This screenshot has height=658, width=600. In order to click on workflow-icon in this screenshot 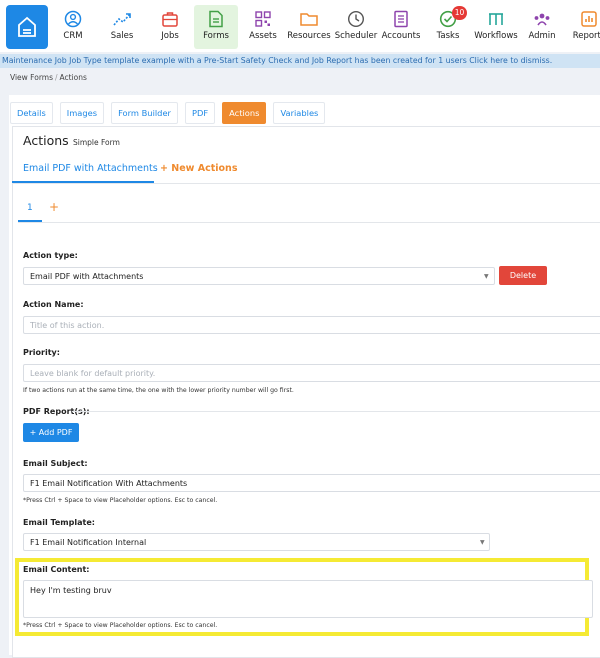, I will do `click(496, 19)`.